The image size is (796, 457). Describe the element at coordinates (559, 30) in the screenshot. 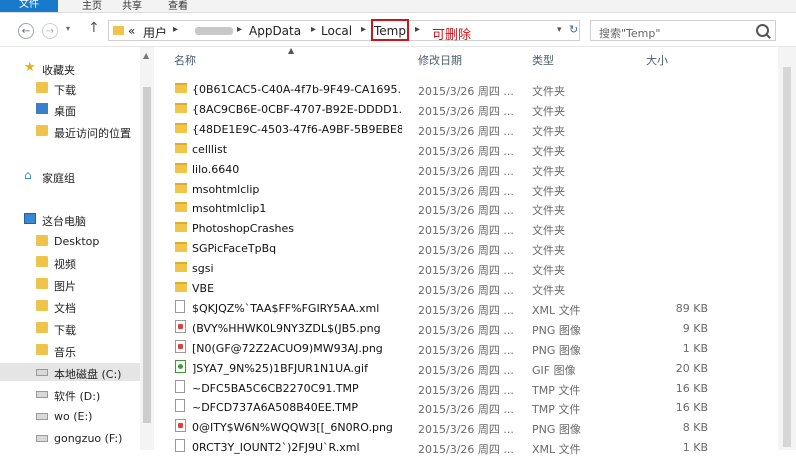

I see `address-dropdown-icon: ▾` at that location.